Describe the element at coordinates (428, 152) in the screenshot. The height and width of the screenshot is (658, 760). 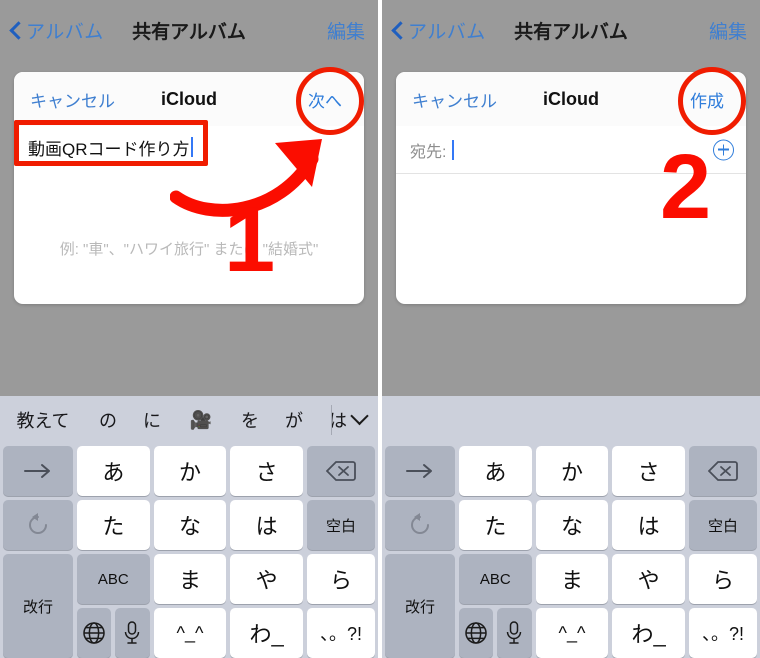
I see `recipient-label: 宛先:` at that location.